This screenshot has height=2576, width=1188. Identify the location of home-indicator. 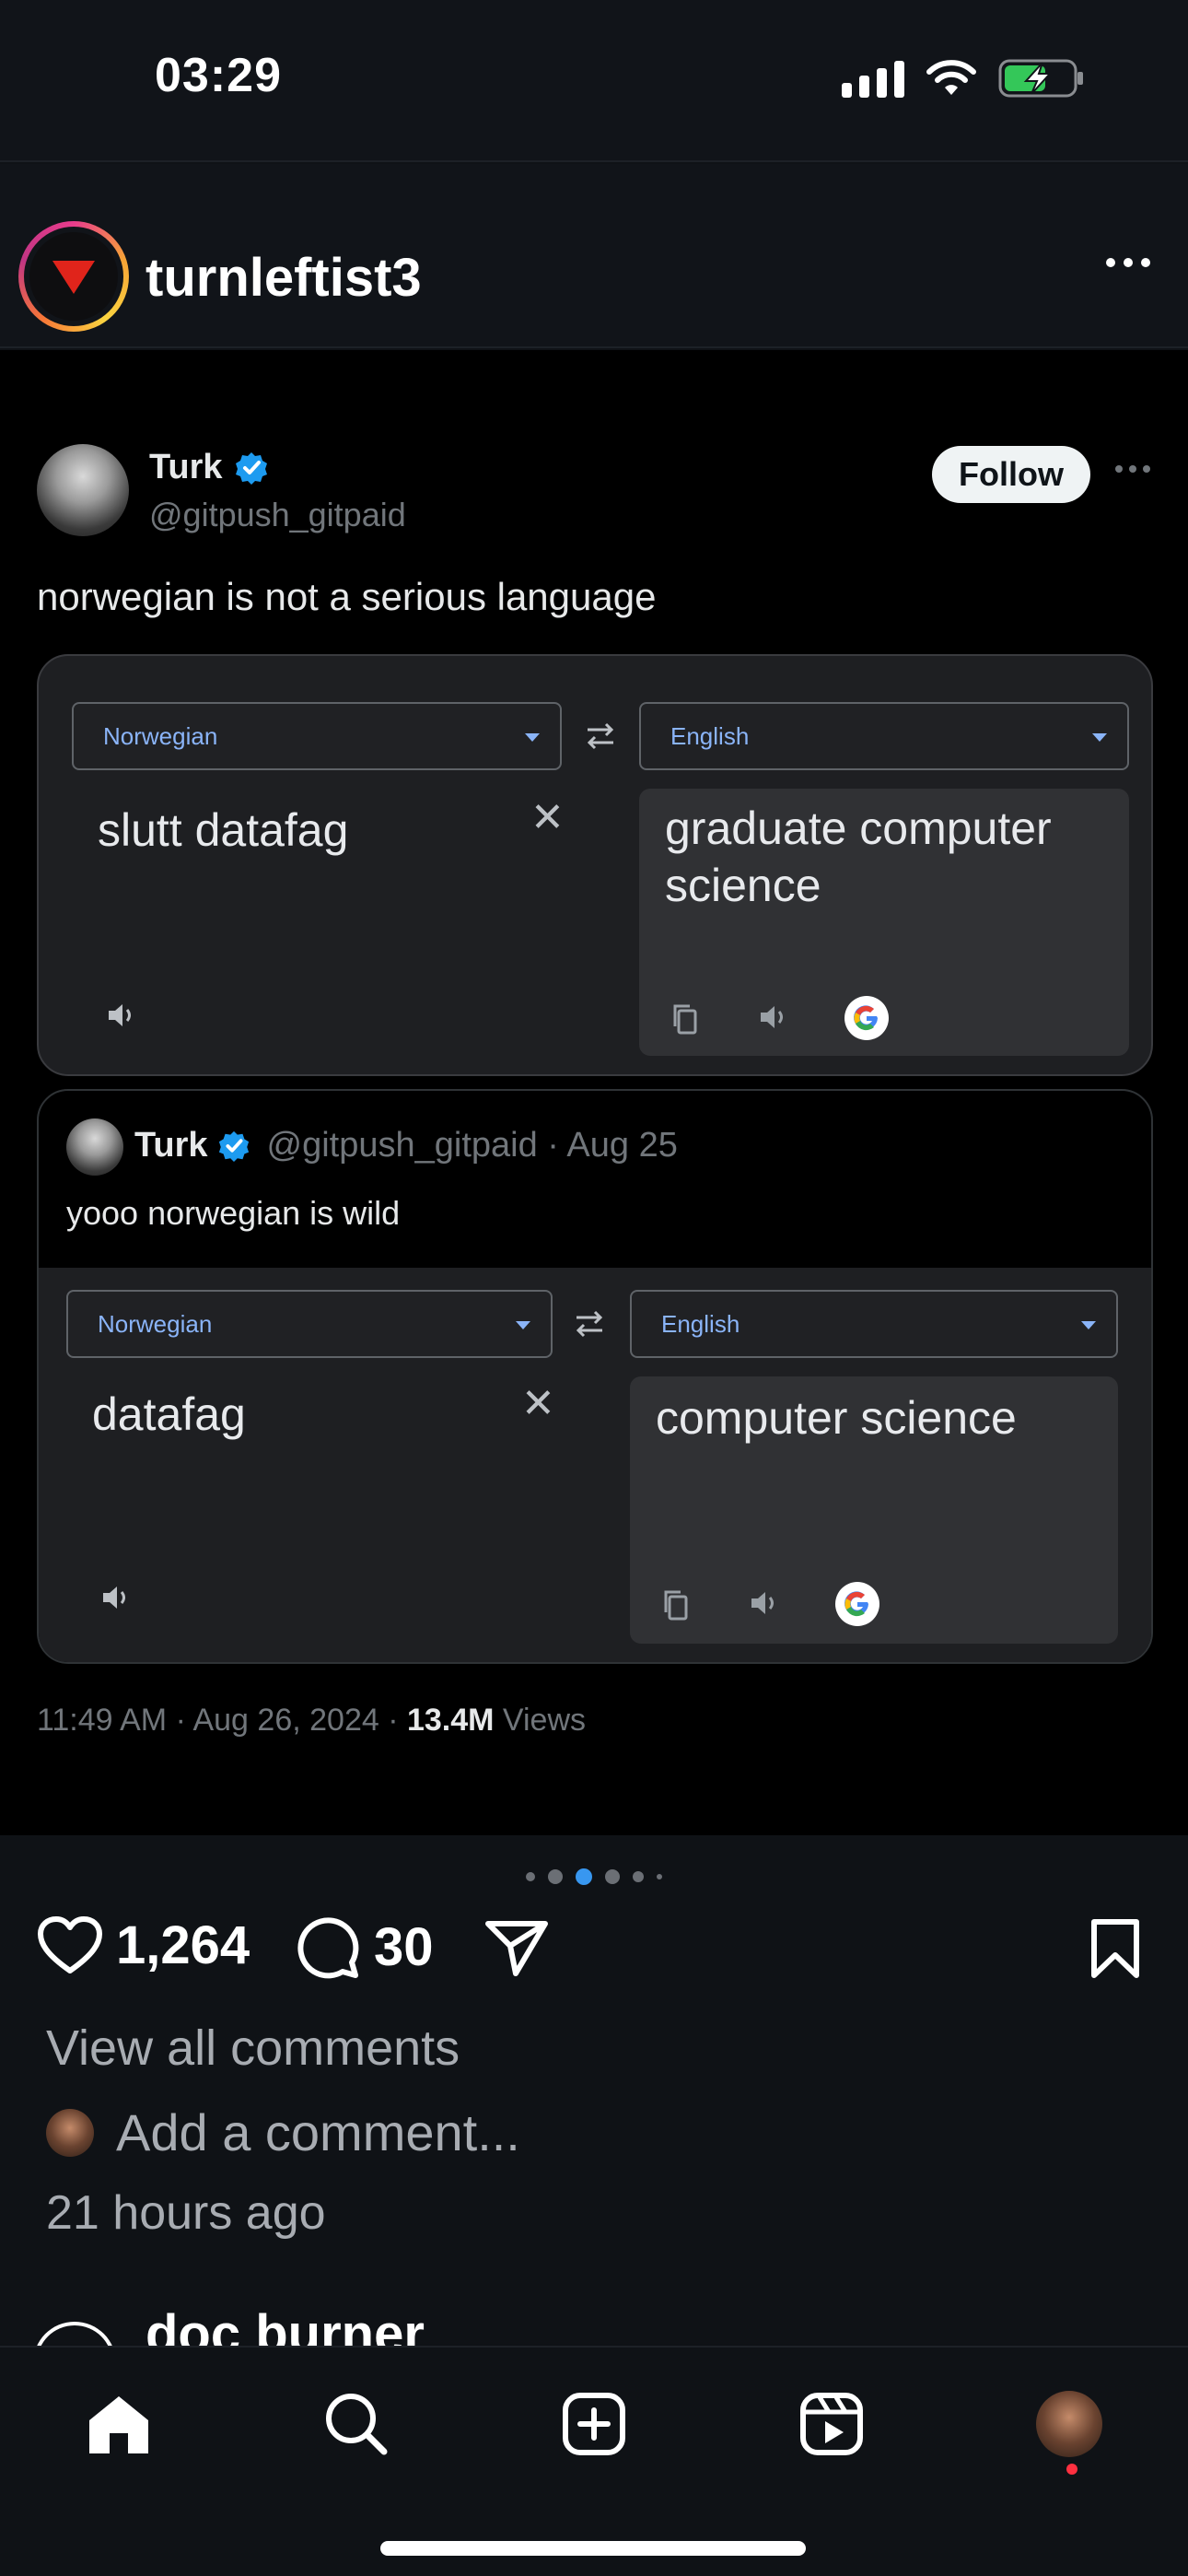
(593, 2548).